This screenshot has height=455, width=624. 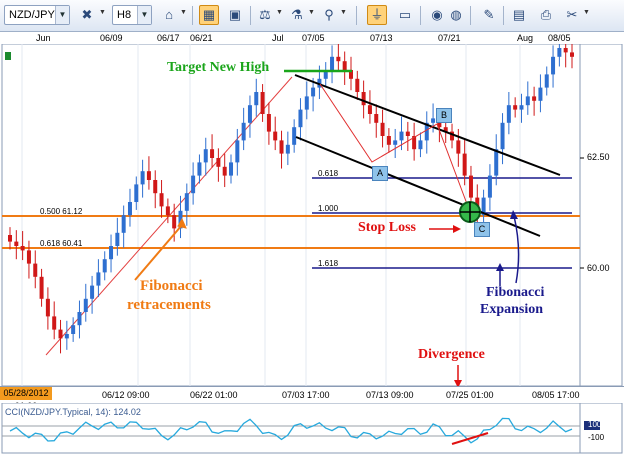 What do you see at coordinates (572, 15) in the screenshot?
I see `tools-icon: ✂` at bounding box center [572, 15].